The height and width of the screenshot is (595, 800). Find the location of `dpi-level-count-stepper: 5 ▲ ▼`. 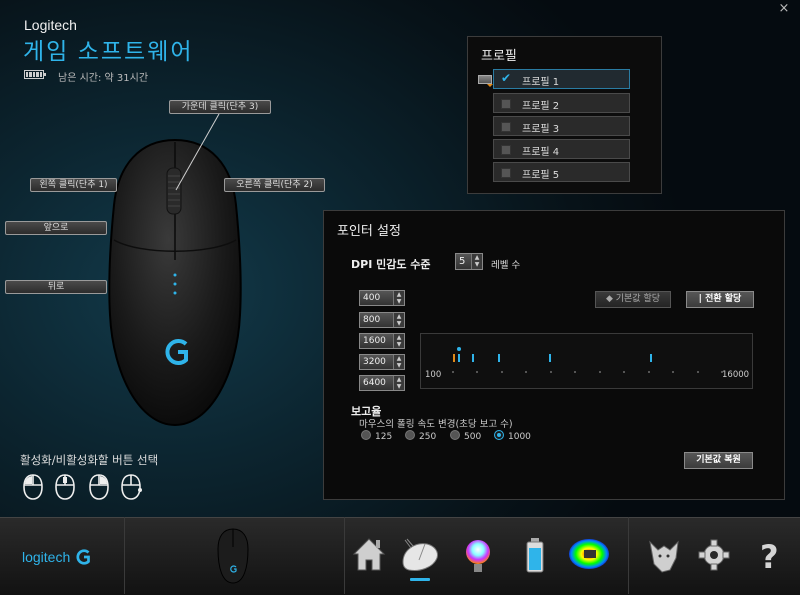

dpi-level-count-stepper: 5 ▲ ▼ is located at coordinates (469, 261).